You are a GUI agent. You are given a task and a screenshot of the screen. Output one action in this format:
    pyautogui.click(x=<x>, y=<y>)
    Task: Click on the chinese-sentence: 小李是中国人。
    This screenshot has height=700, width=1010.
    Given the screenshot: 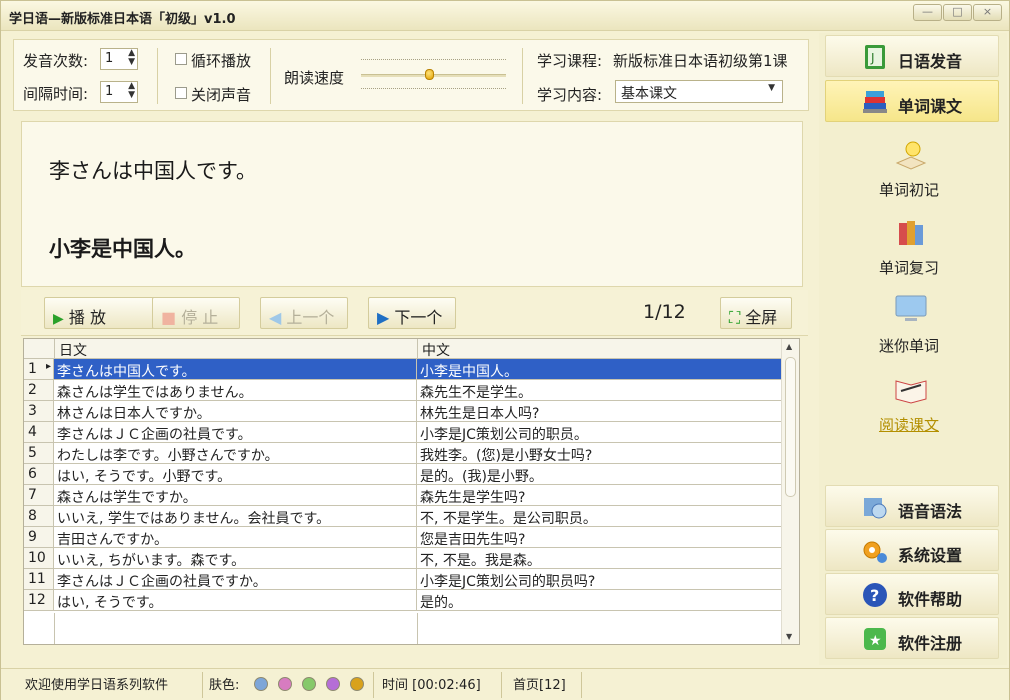 What is the action you would take?
    pyautogui.click(x=122, y=249)
    